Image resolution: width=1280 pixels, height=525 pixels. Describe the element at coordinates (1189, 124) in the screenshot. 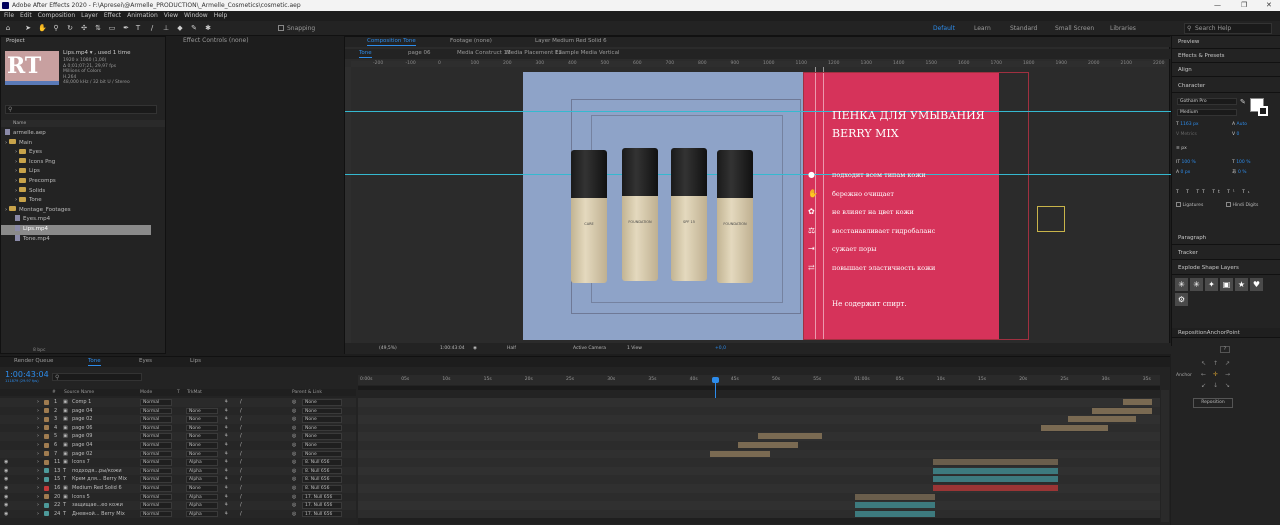

I see `font-size-value: 1163 px` at that location.